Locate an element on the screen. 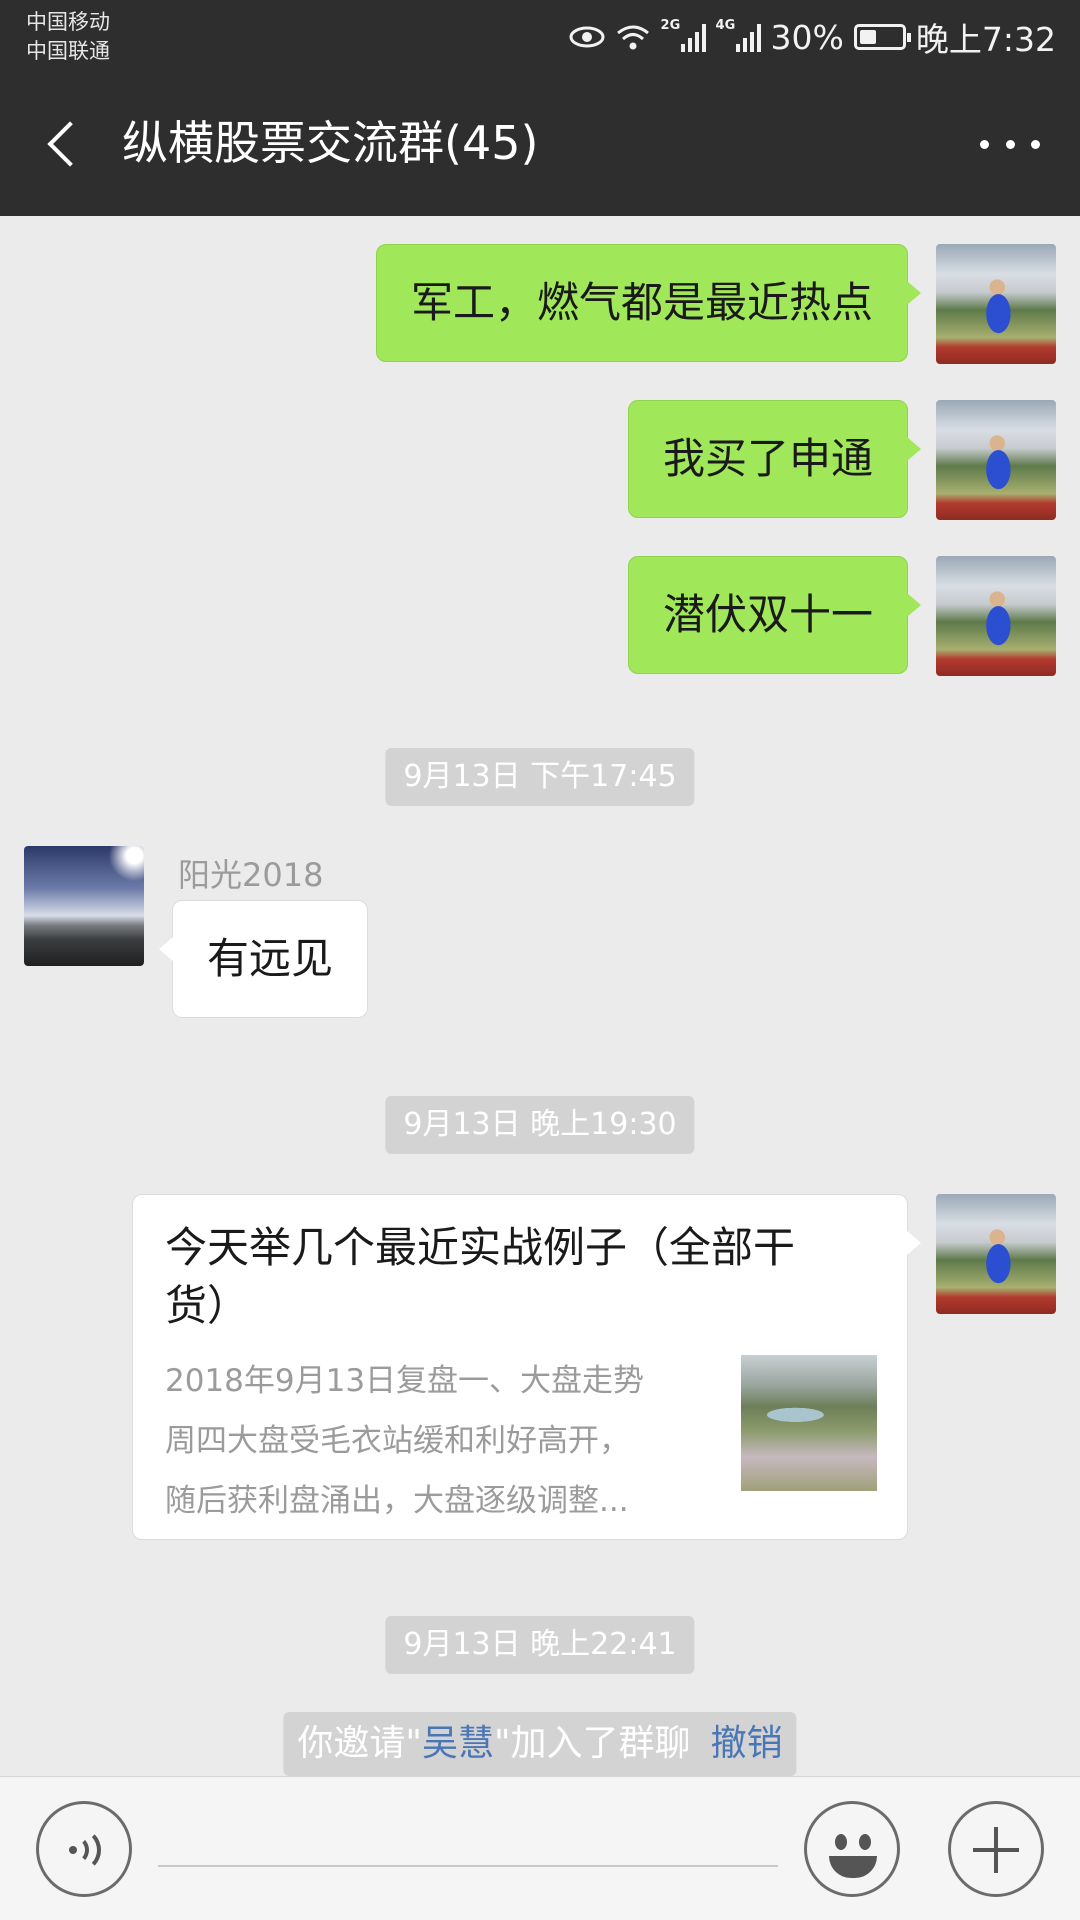 The width and height of the screenshot is (1080, 1920). article-thumbnail is located at coordinates (809, 1423).